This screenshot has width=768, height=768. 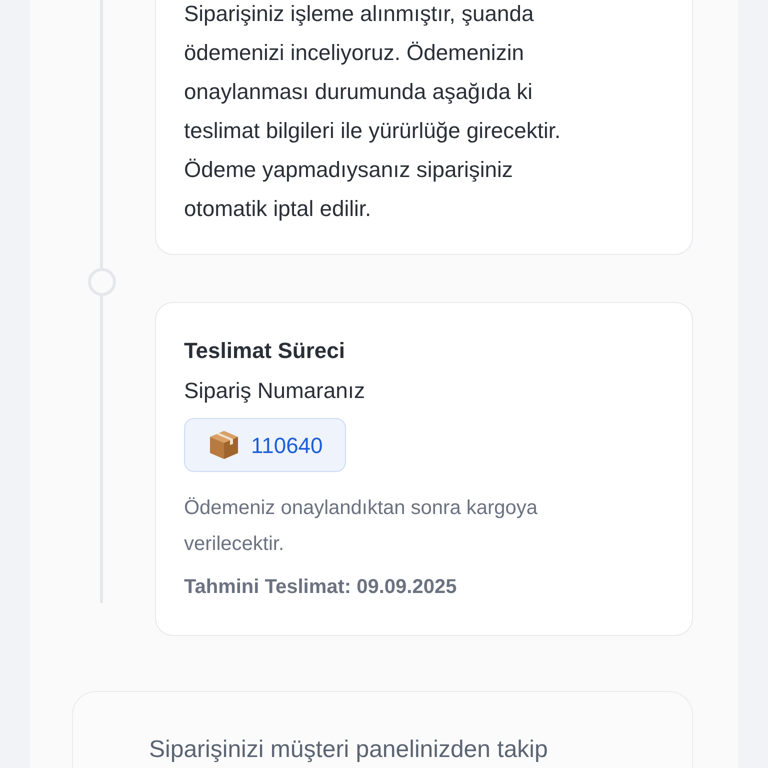 What do you see at coordinates (373, 111) in the screenshot?
I see `status-message: Siparişiniz işleme alınmıştır, şuanda ödemenizi inceliyoruz. Ödemenizin onaylanması durumunda aşağıda ki teslimat bilgileri ile yürürlüğe girecektir. Ödeme yapmadıysanız siparişiniz otomatik iptal edilir.` at bounding box center [373, 111].